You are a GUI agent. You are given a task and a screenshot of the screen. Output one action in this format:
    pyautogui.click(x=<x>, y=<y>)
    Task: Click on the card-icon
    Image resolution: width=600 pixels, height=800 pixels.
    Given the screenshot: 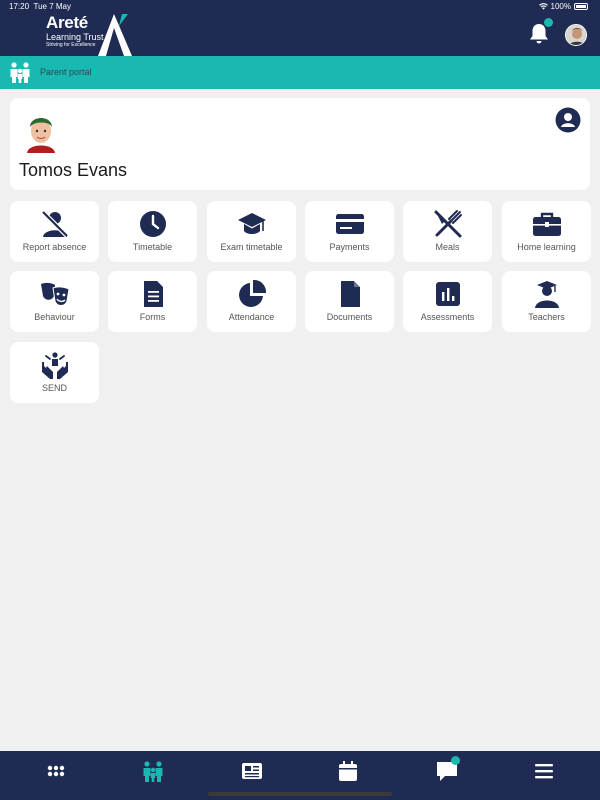 What is the action you would take?
    pyautogui.click(x=350, y=224)
    